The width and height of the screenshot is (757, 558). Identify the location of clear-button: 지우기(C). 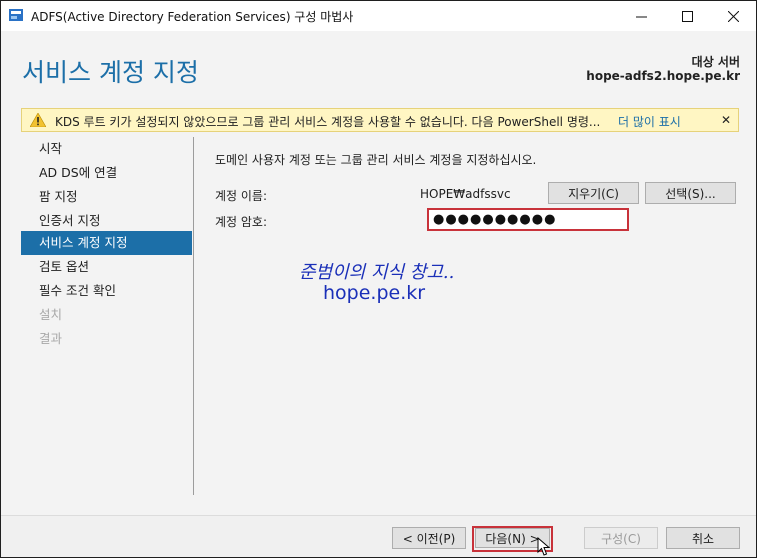
(593, 193).